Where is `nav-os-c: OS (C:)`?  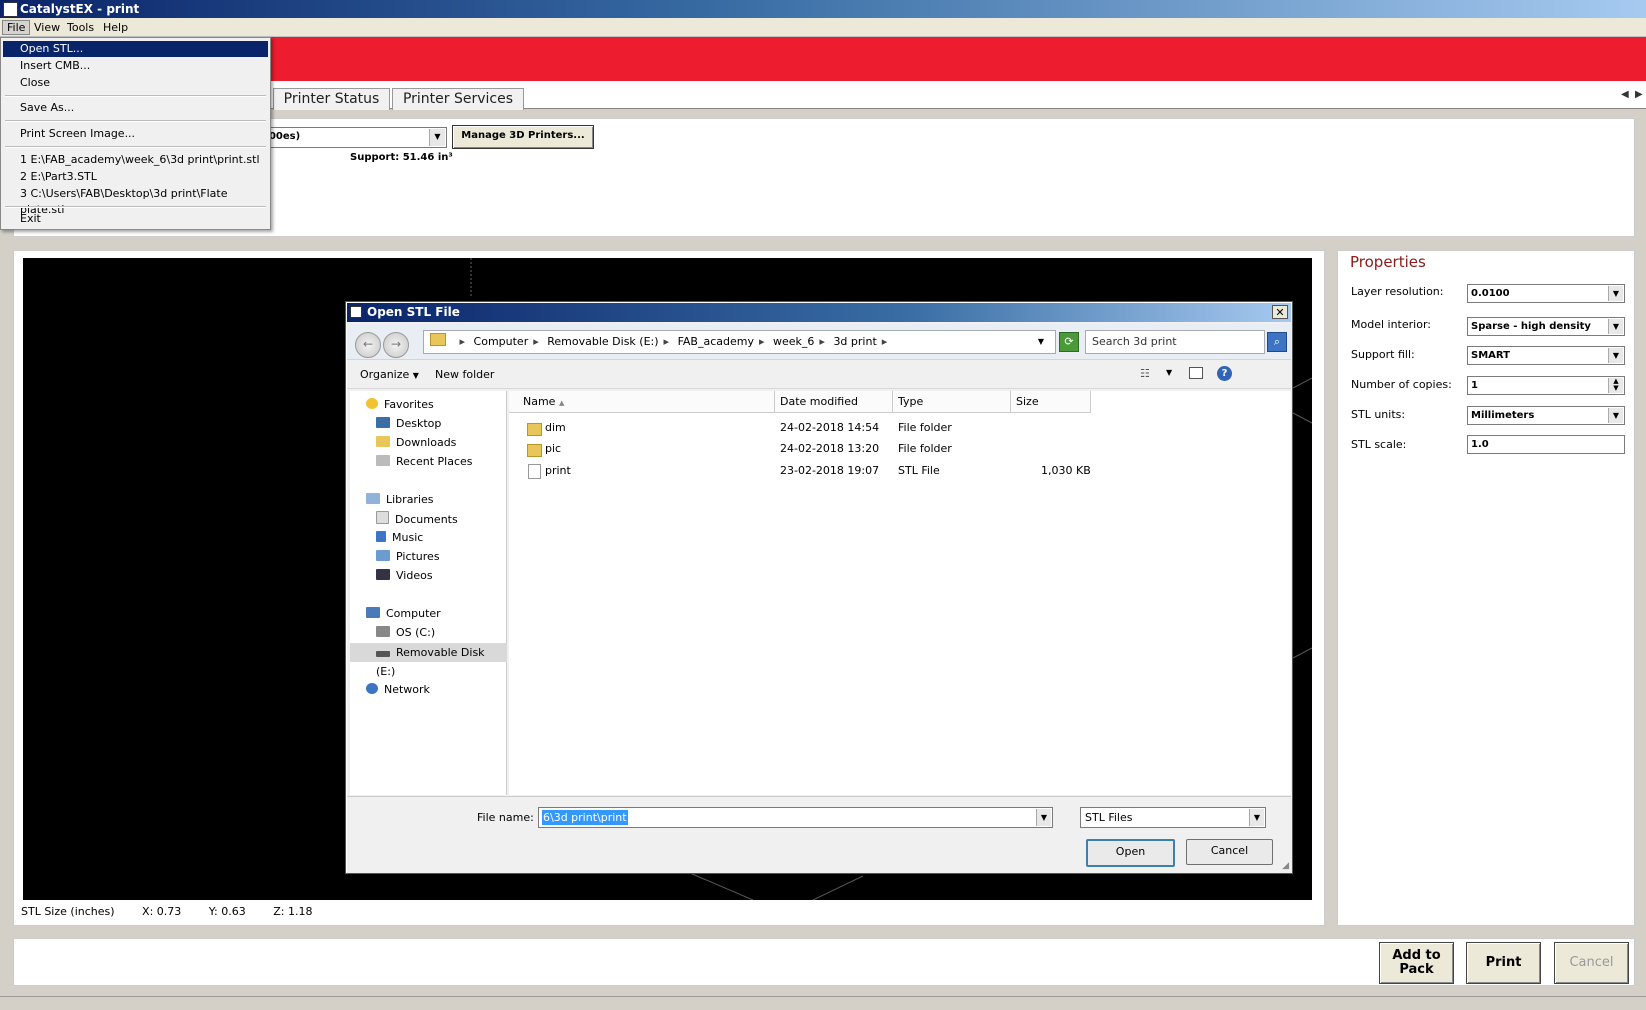 nav-os-c: OS (C:) is located at coordinates (405, 632).